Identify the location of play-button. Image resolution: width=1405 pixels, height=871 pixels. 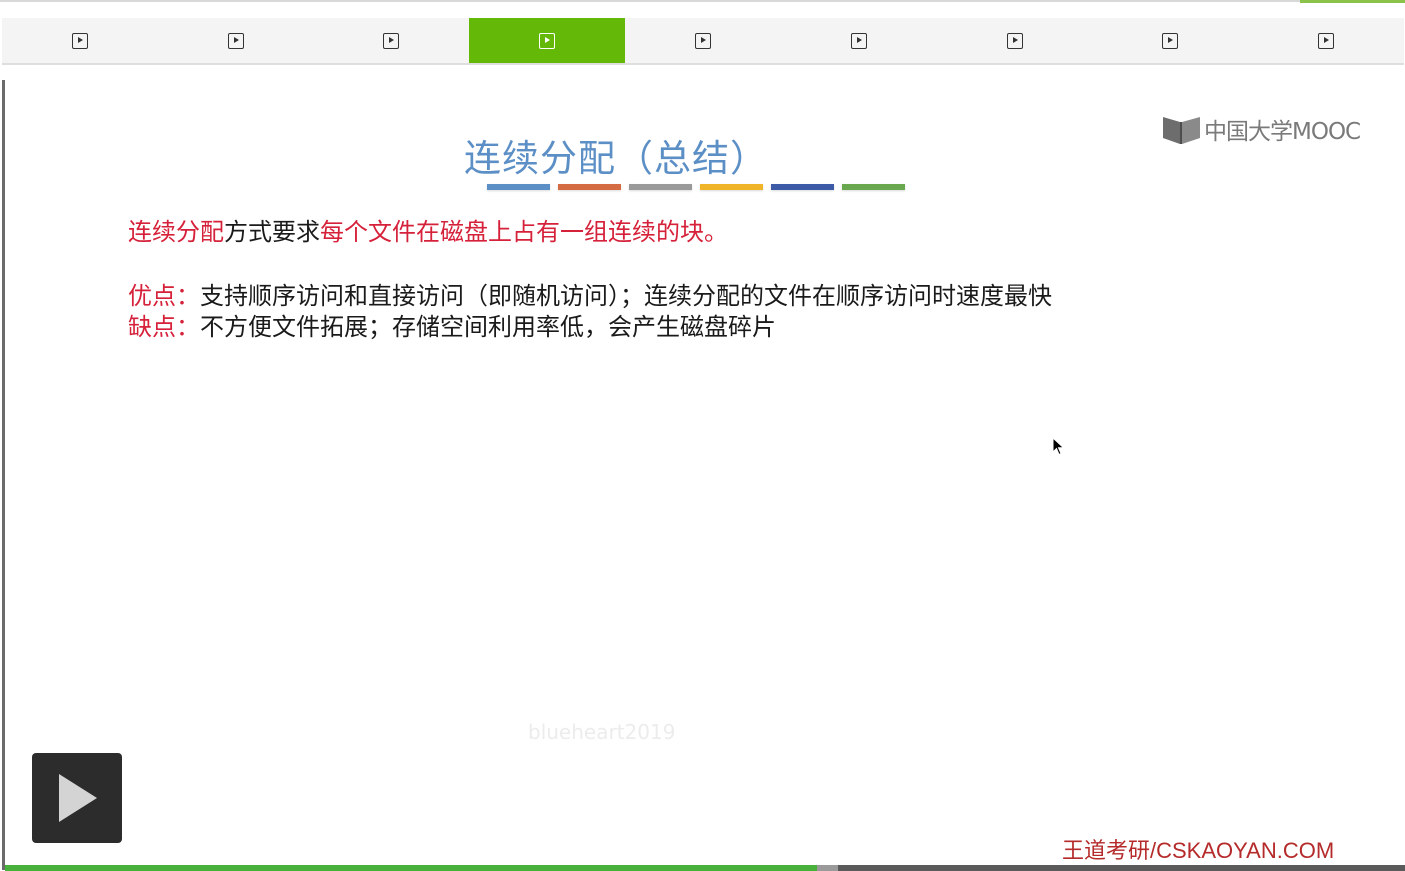
(77, 798).